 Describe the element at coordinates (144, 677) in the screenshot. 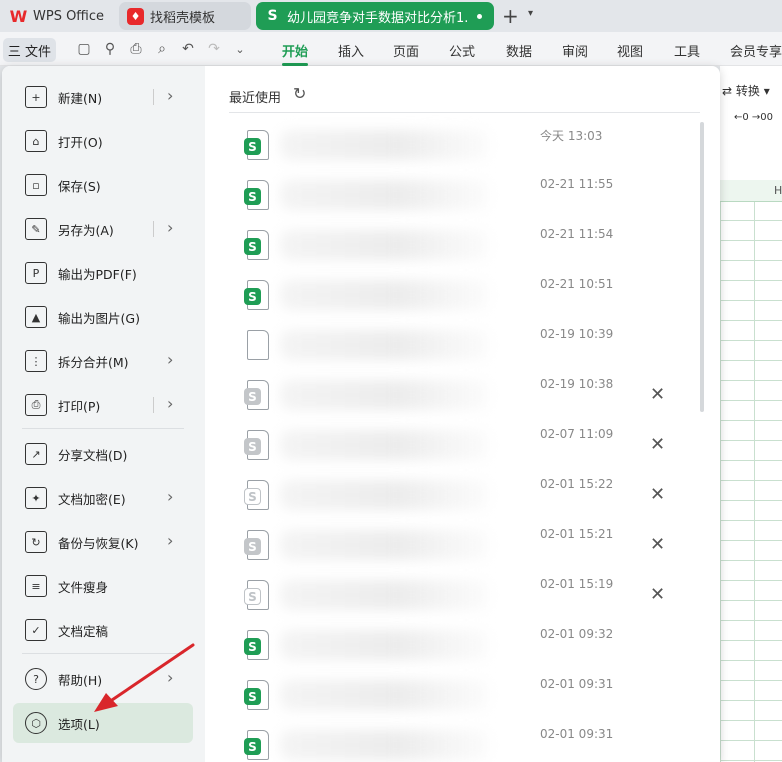

I see `annotation-arrow` at that location.